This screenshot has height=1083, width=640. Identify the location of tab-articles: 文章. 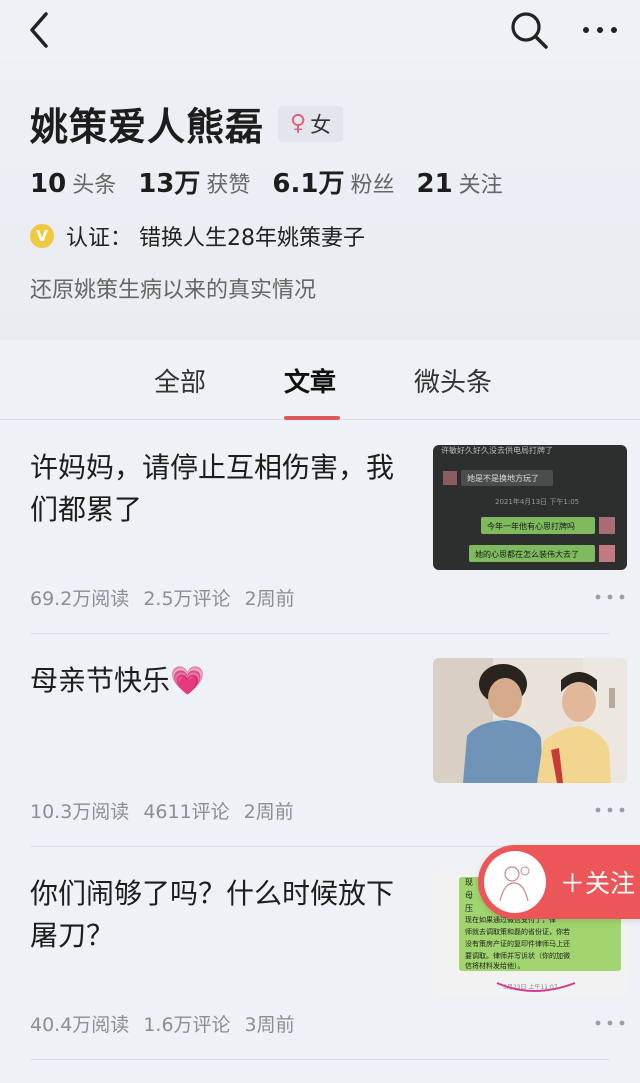
(310, 380).